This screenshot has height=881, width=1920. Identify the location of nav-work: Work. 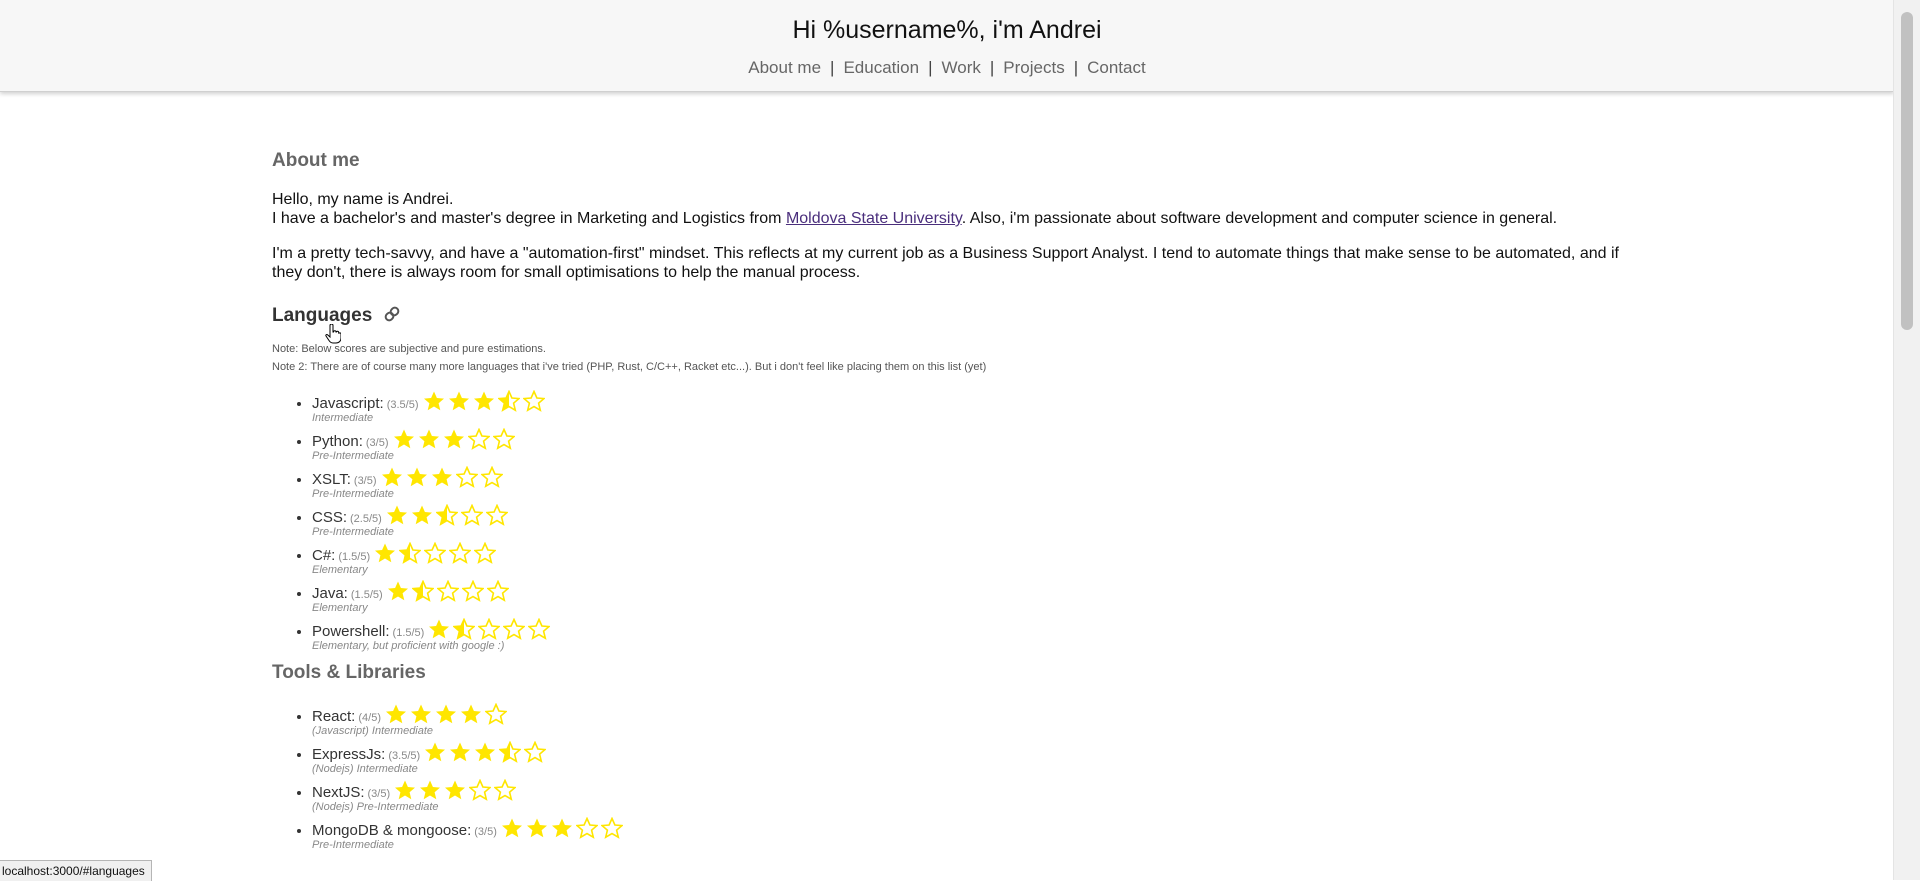
(961, 67).